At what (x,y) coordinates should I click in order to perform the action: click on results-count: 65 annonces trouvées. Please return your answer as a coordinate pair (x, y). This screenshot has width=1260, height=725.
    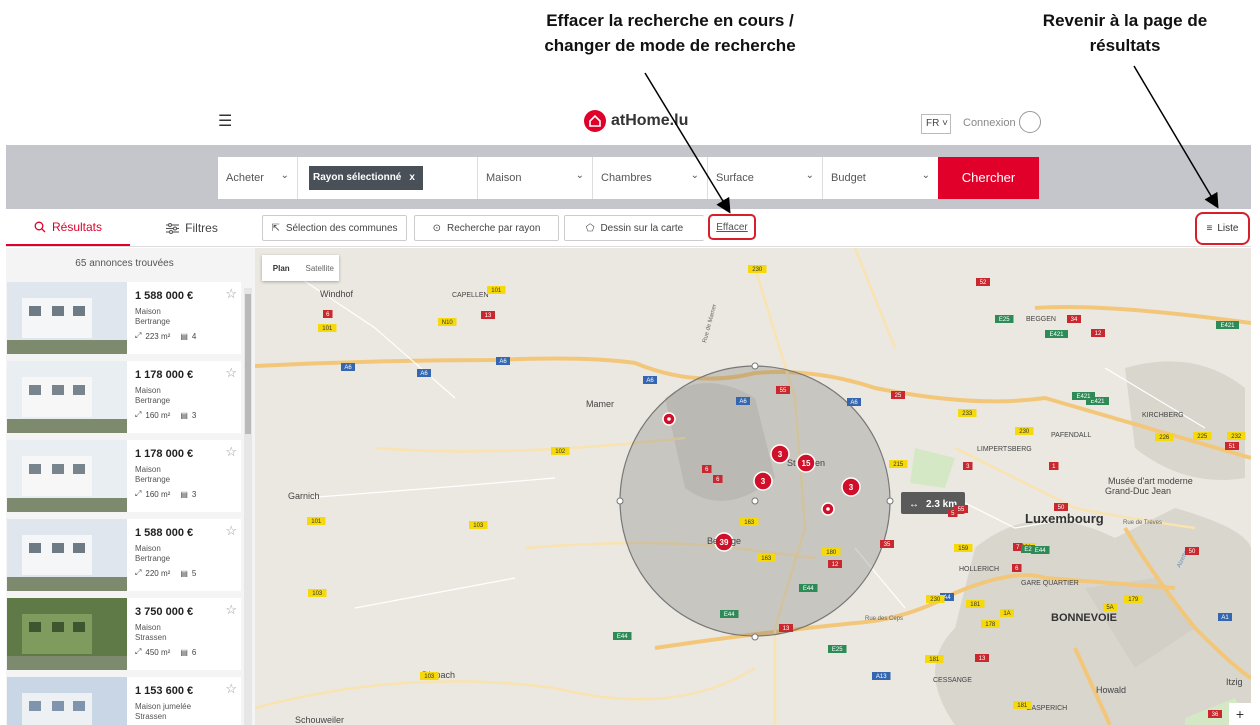
    Looking at the image, I should click on (124, 263).